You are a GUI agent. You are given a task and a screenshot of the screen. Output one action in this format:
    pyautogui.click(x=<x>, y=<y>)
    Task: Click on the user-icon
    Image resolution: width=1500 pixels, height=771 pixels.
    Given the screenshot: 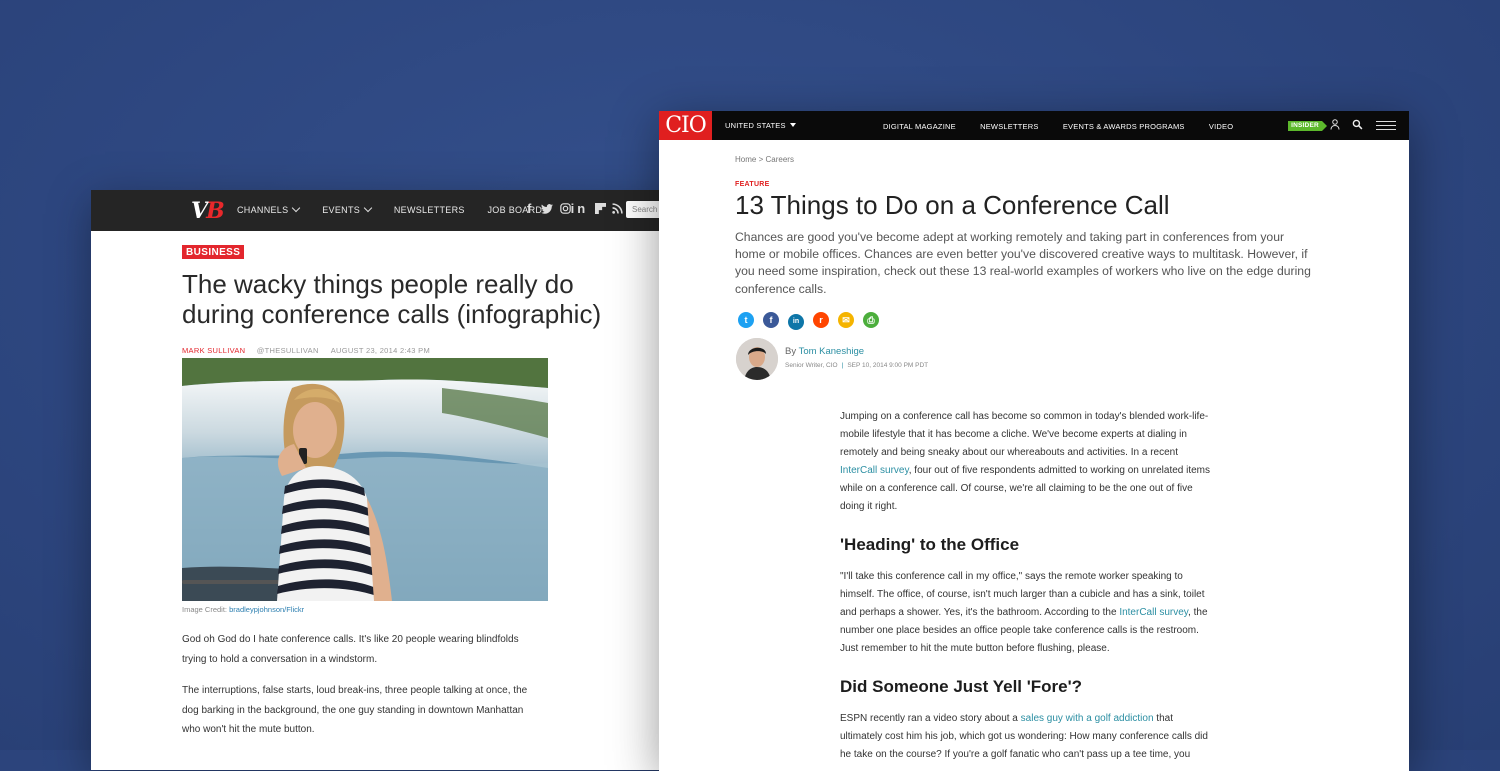 What is the action you would take?
    pyautogui.click(x=1335, y=125)
    